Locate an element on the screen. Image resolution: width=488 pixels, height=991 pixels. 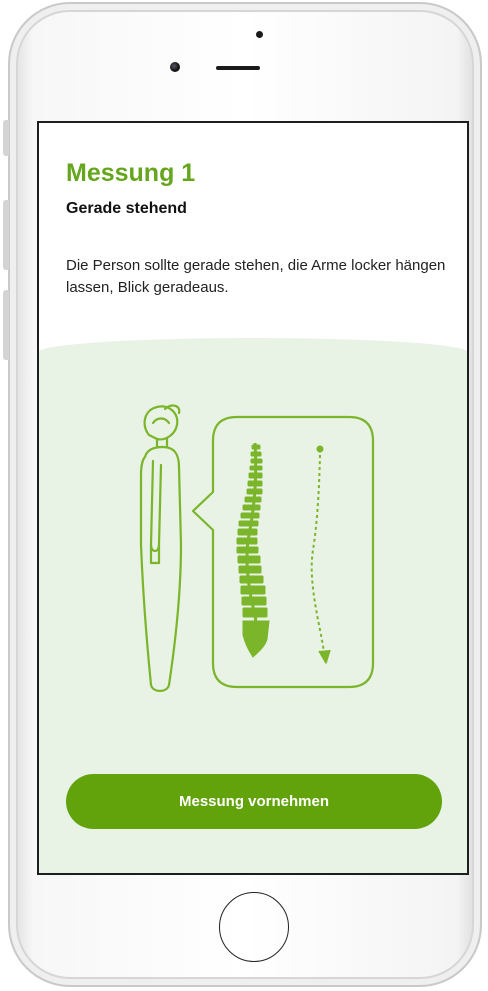
spine-icon is located at coordinates (253, 550).